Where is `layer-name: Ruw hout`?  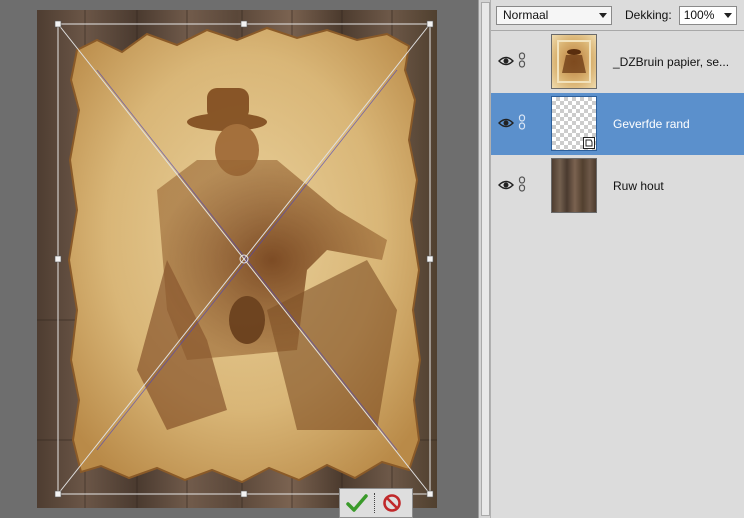
layer-name: Ruw hout is located at coordinates (638, 186).